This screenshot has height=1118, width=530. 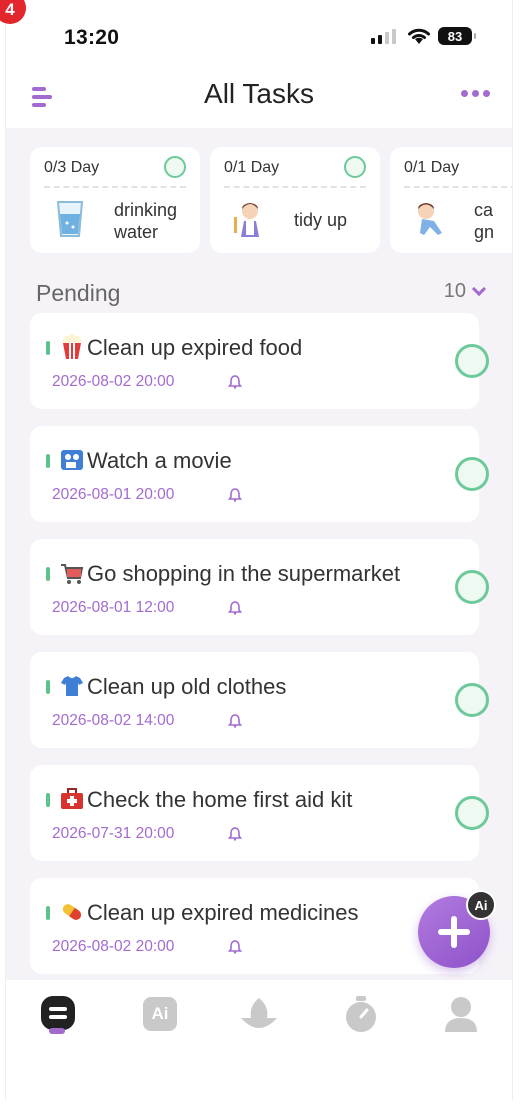 What do you see at coordinates (451, 200) in the screenshot?
I see `habit-card: 0/1 Day ca gn` at bounding box center [451, 200].